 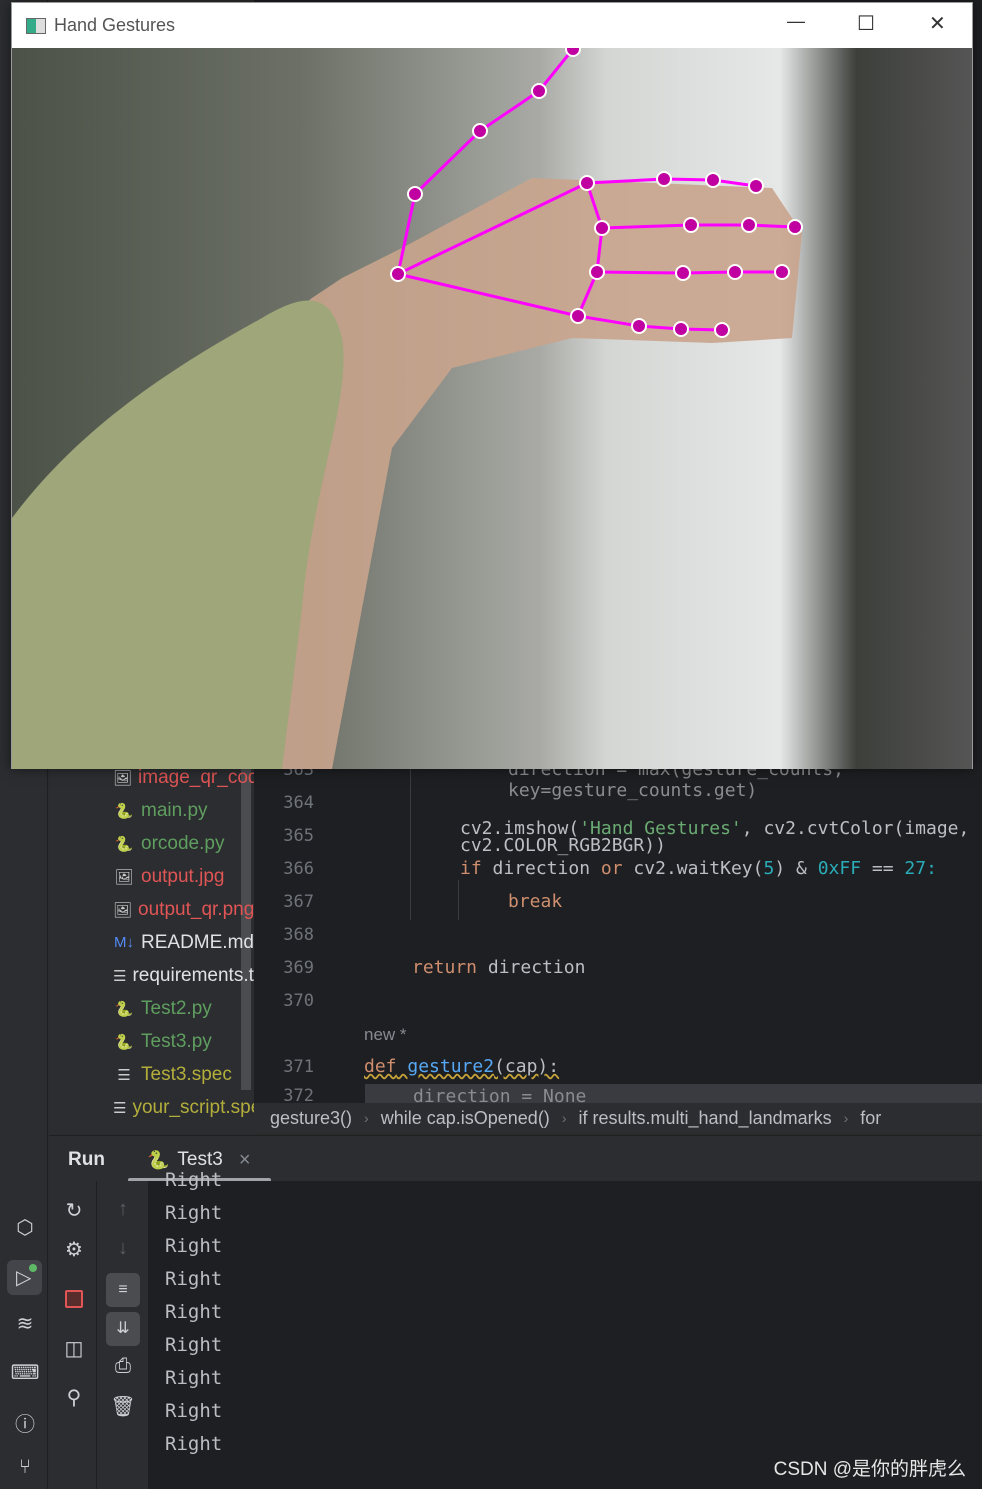 What do you see at coordinates (74, 1299) in the screenshot?
I see `stop-icon` at bounding box center [74, 1299].